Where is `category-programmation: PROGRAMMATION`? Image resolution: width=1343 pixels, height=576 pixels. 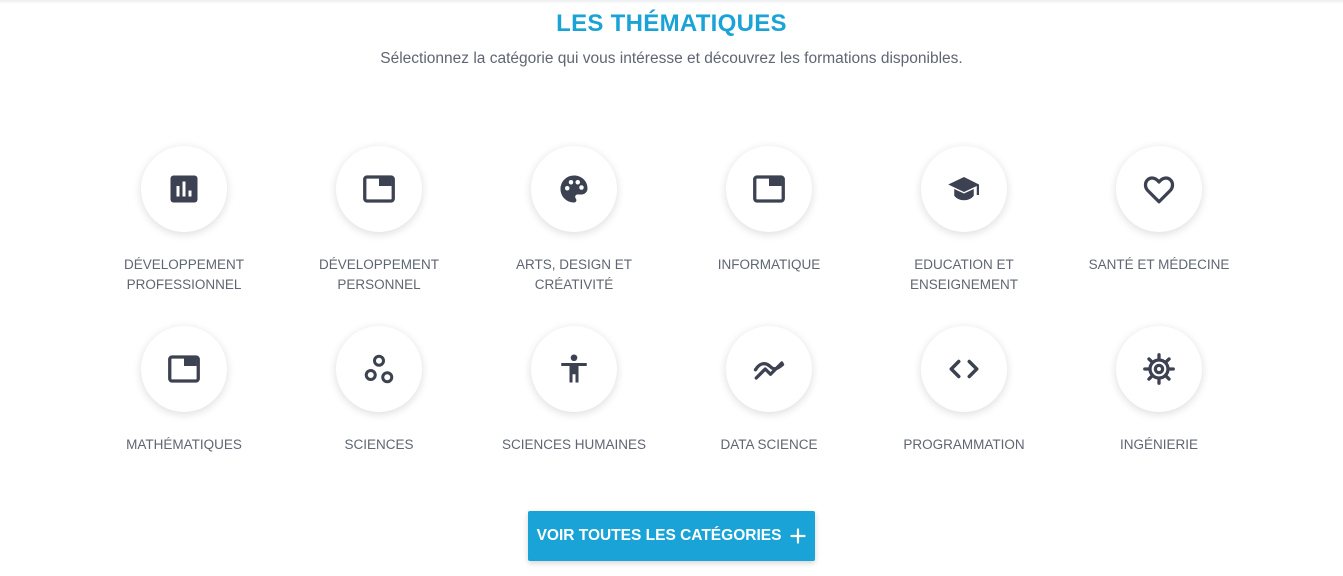
category-programmation: PROGRAMMATION is located at coordinates (964, 390).